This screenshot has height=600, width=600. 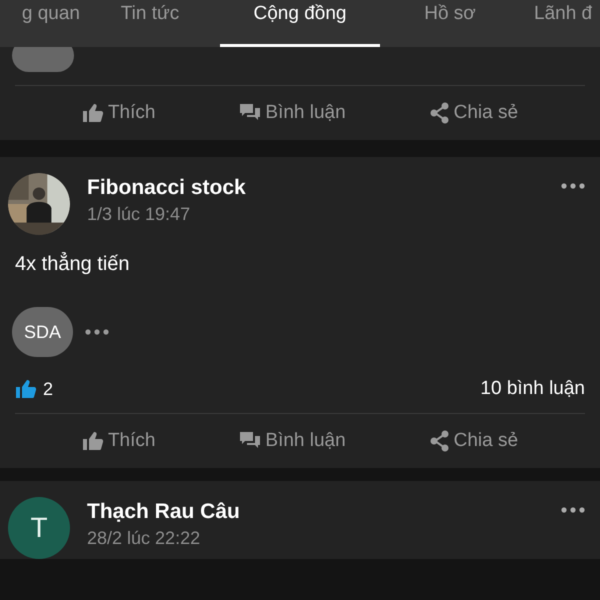 What do you see at coordinates (139, 214) in the screenshot?
I see `post-time: 1/3 lúc 19:47` at bounding box center [139, 214].